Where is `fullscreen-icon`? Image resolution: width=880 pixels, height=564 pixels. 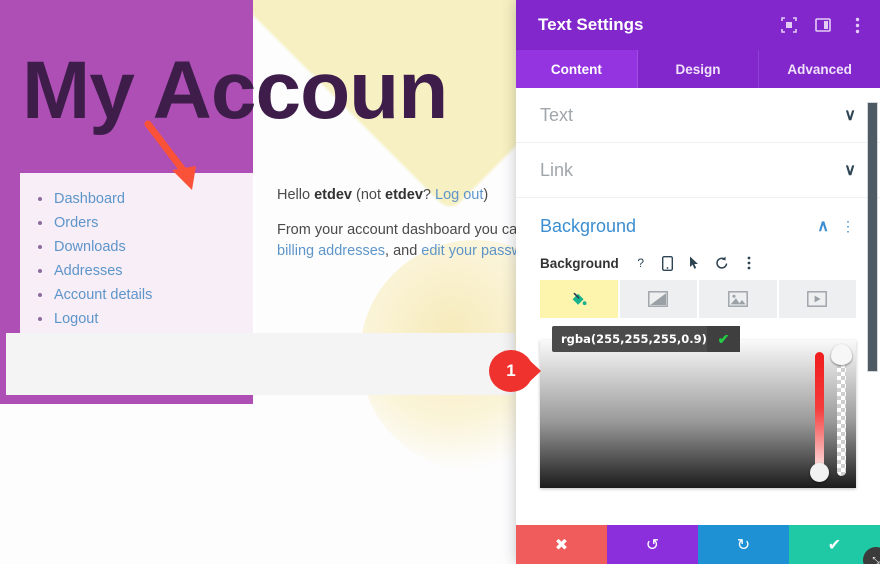 fullscreen-icon is located at coordinates (789, 25).